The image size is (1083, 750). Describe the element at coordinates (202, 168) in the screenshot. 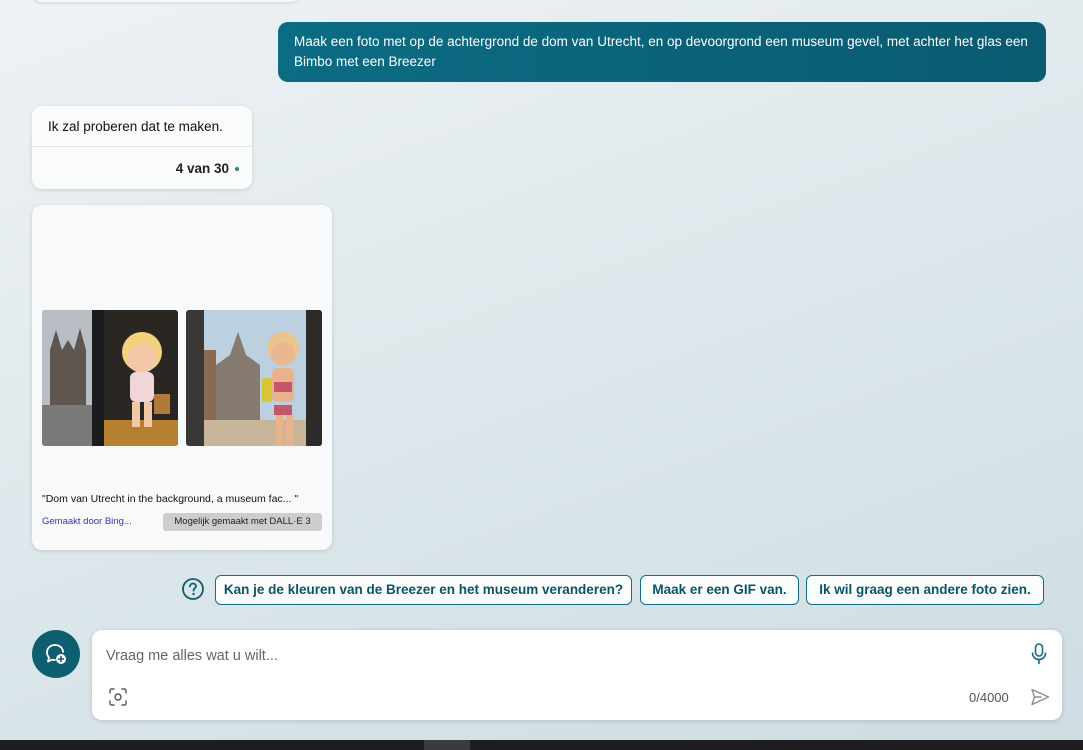

I see `turn-counter-text: 4 van 30` at that location.